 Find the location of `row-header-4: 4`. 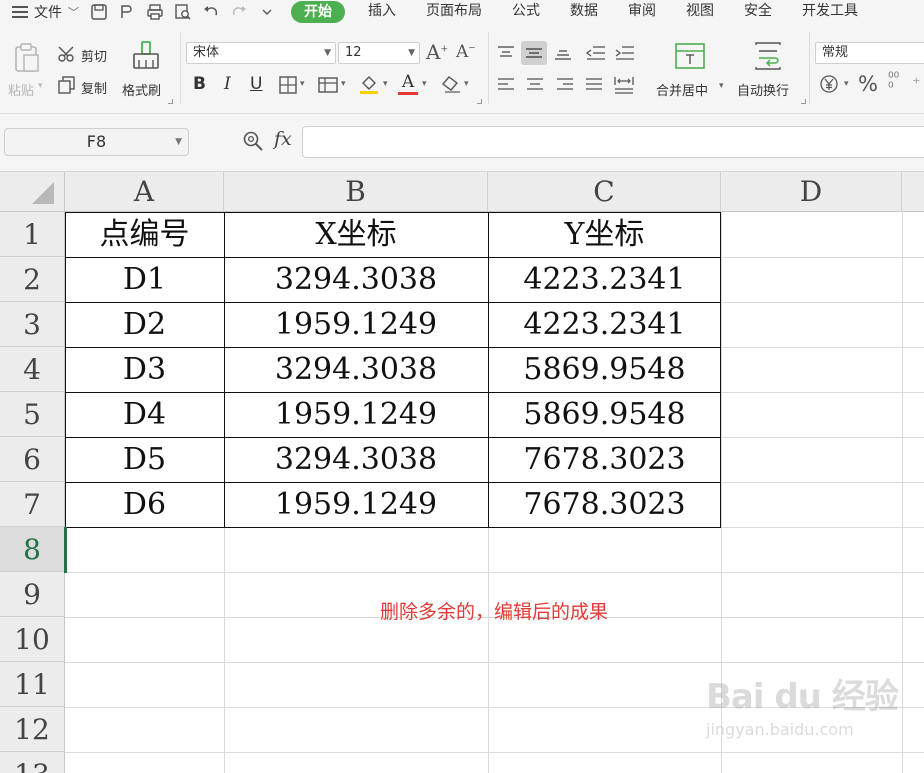

row-header-4: 4 is located at coordinates (32, 369).